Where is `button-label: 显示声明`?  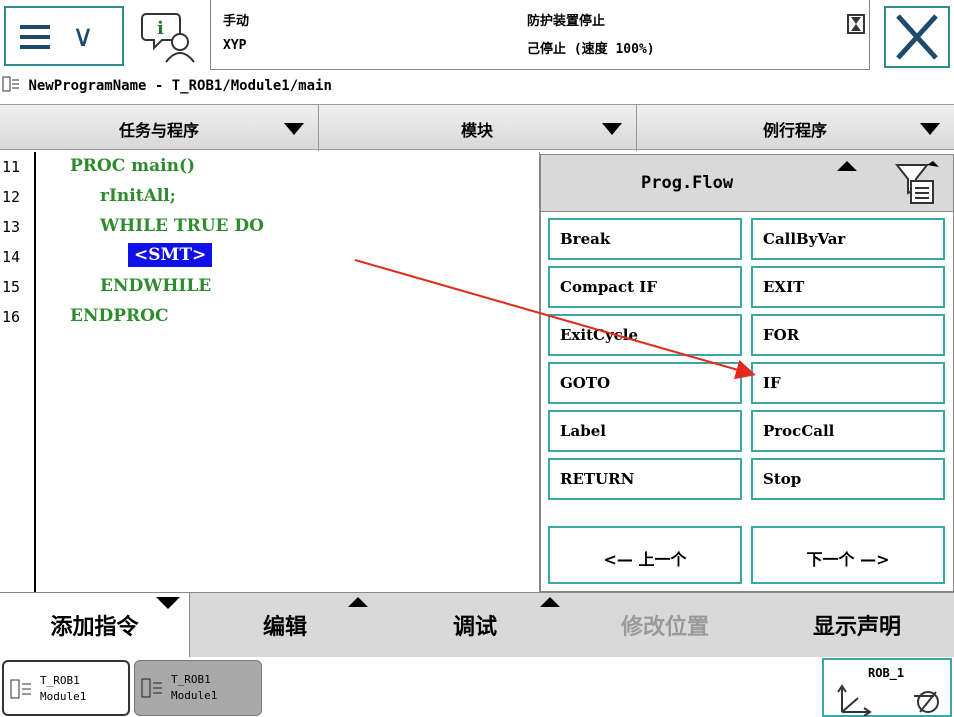
button-label: 显示声明 is located at coordinates (856, 627).